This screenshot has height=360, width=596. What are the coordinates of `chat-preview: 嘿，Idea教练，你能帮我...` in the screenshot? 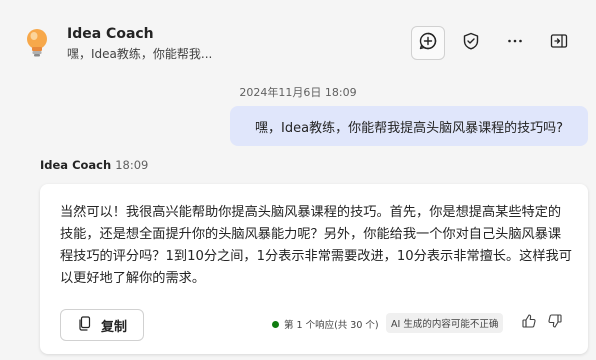 It's located at (140, 54).